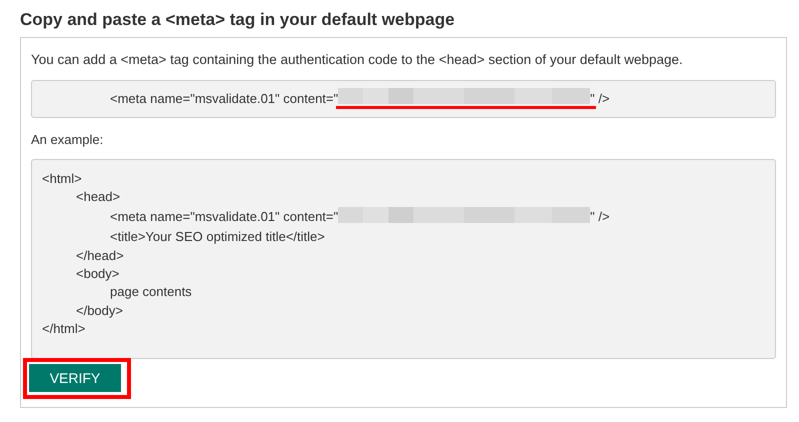 The height and width of the screenshot is (422, 799). I want to click on example-label: An example:, so click(67, 140).